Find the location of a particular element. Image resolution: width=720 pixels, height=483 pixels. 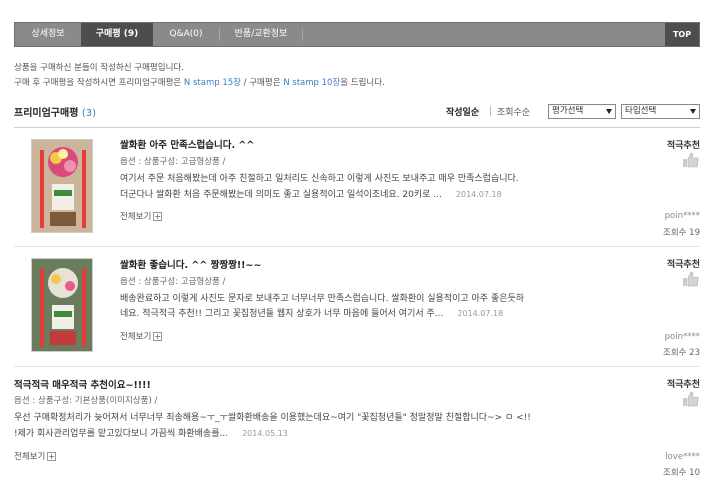

intro-line-1: 상품을 구매하신 분들이 작성하신 구매평입니다. is located at coordinates (99, 68).